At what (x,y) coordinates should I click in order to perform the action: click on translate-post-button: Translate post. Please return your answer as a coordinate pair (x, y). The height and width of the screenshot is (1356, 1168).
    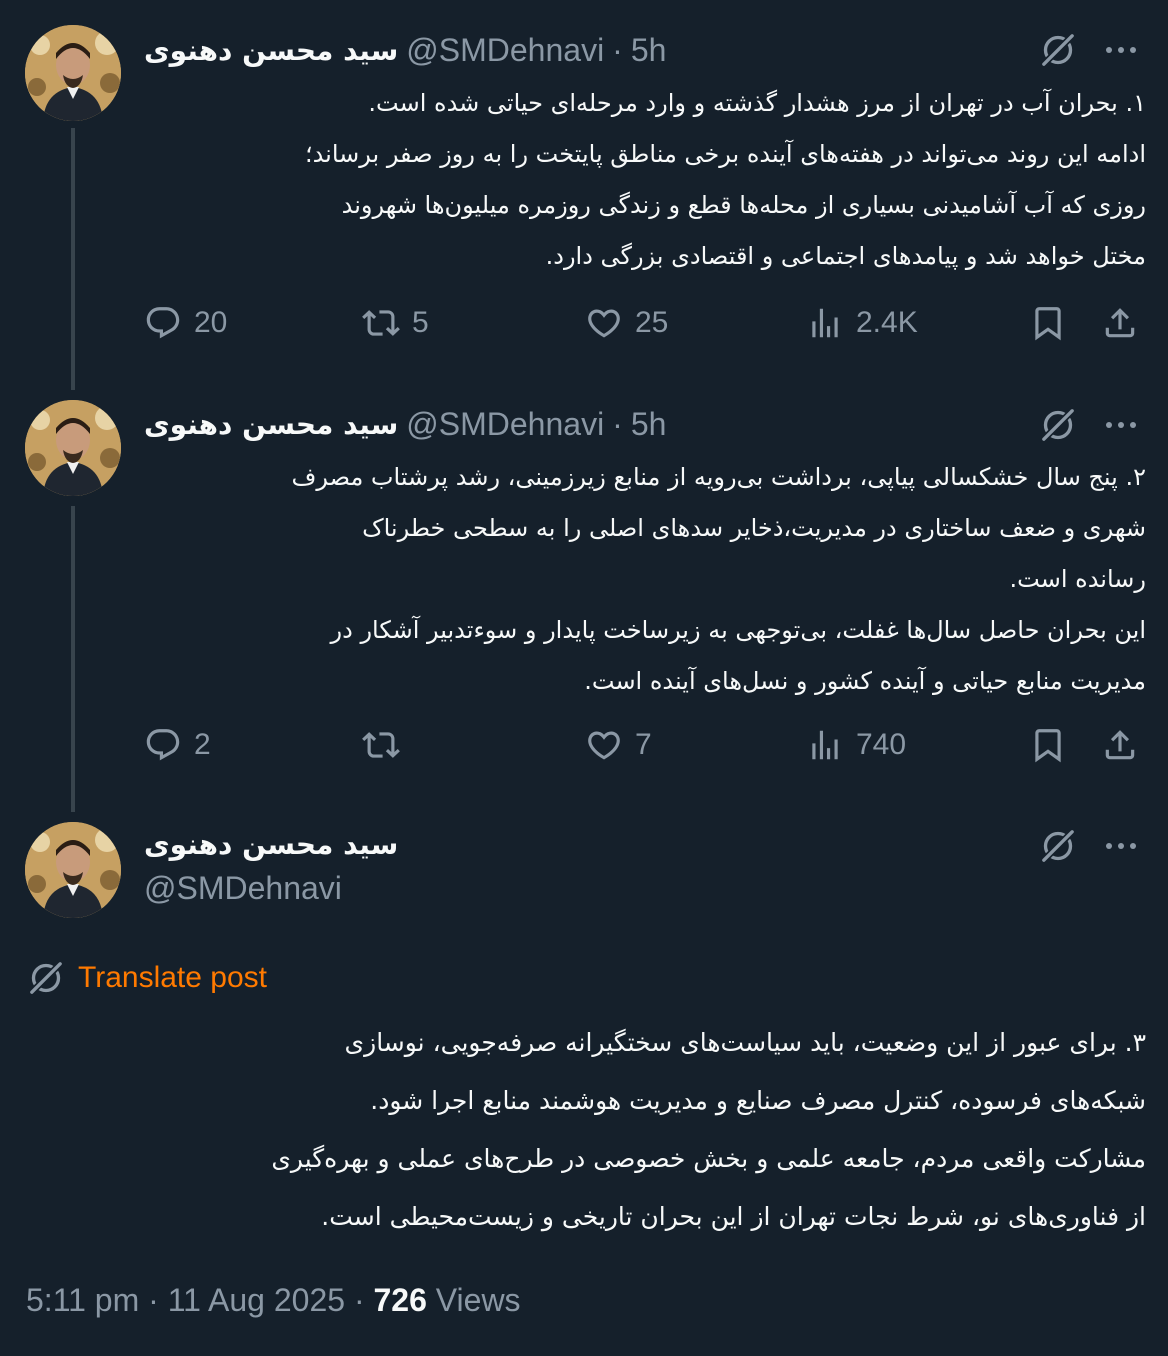
    Looking at the image, I should click on (146, 978).